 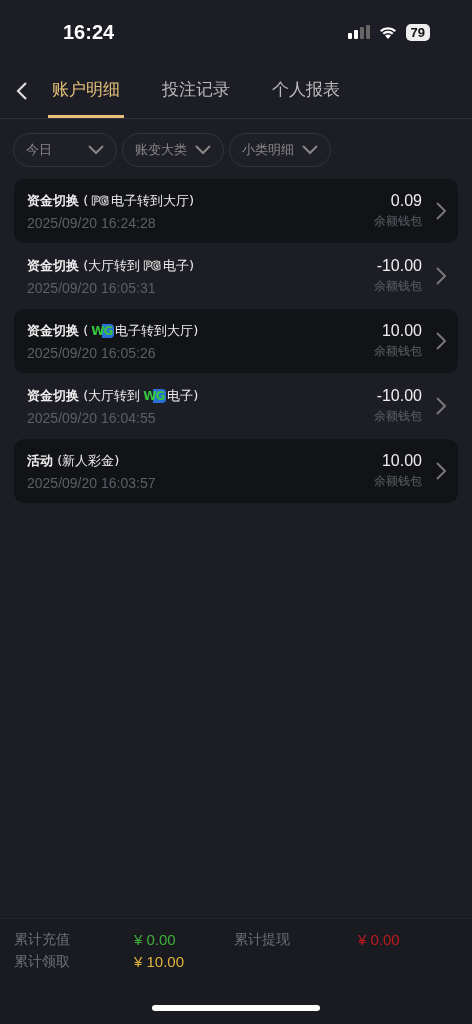 I want to click on record-time: 2025/09/20 16:05:26, so click(x=92, y=352).